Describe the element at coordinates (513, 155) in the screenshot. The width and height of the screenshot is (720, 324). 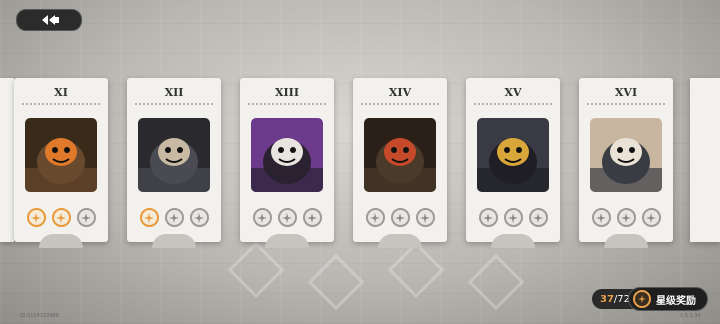
I see `shadow-knight-icon` at that location.